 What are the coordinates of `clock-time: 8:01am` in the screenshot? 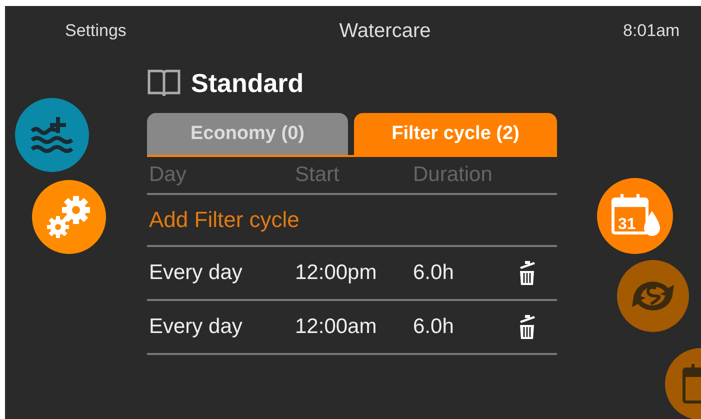 It's located at (651, 31).